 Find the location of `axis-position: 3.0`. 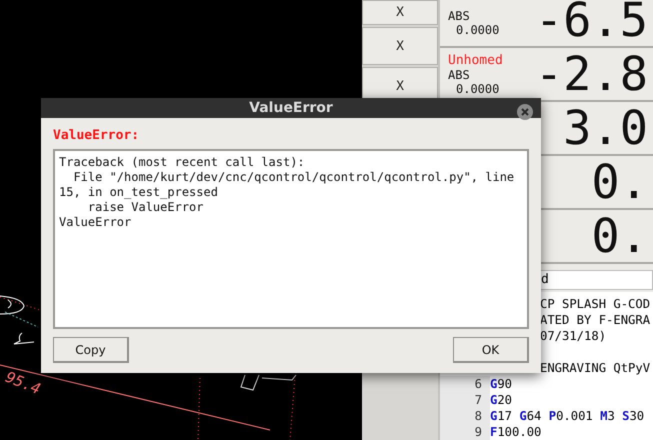

axis-position: 3.0 is located at coordinates (605, 128).